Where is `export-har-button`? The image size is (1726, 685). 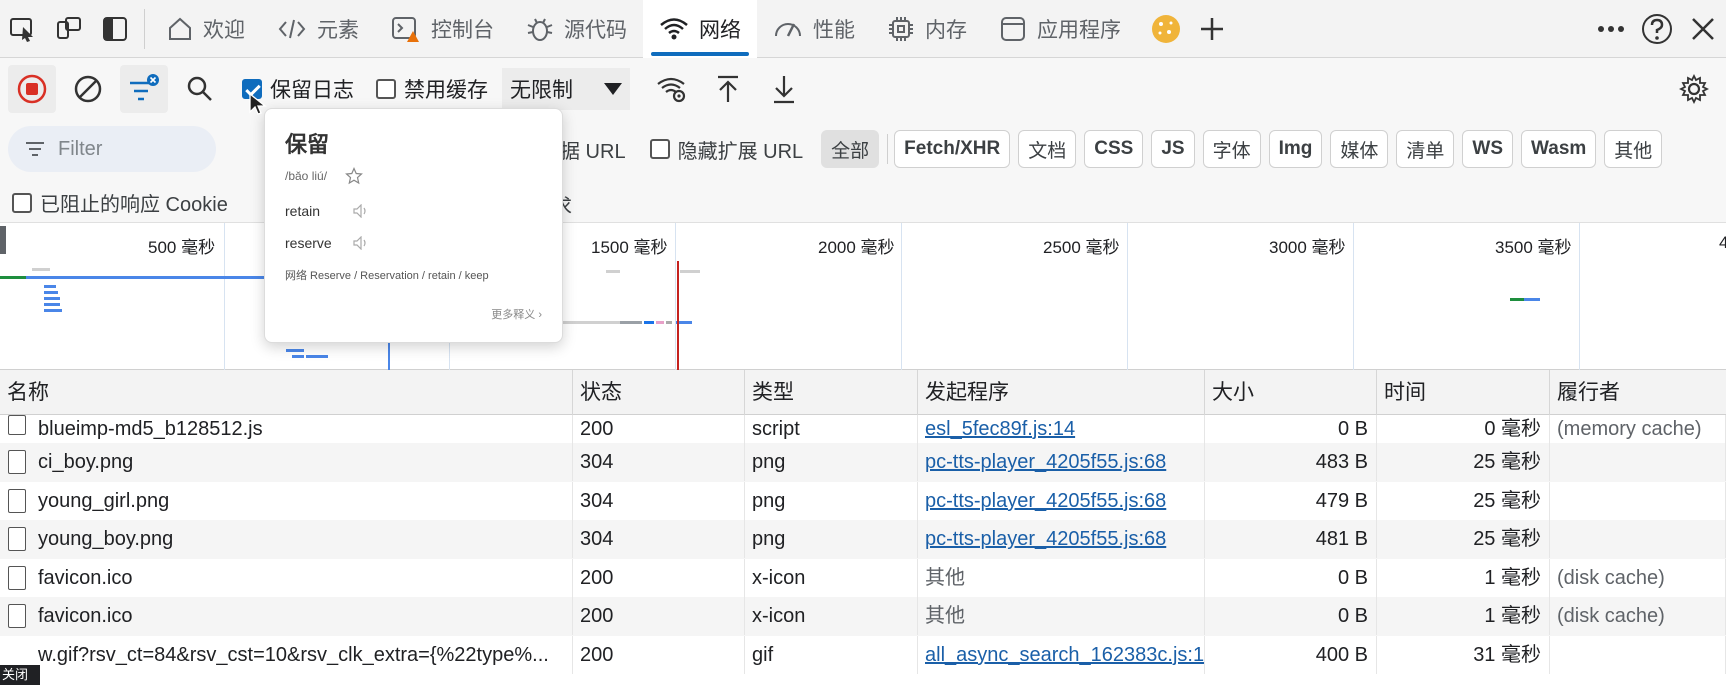 export-har-button is located at coordinates (784, 89).